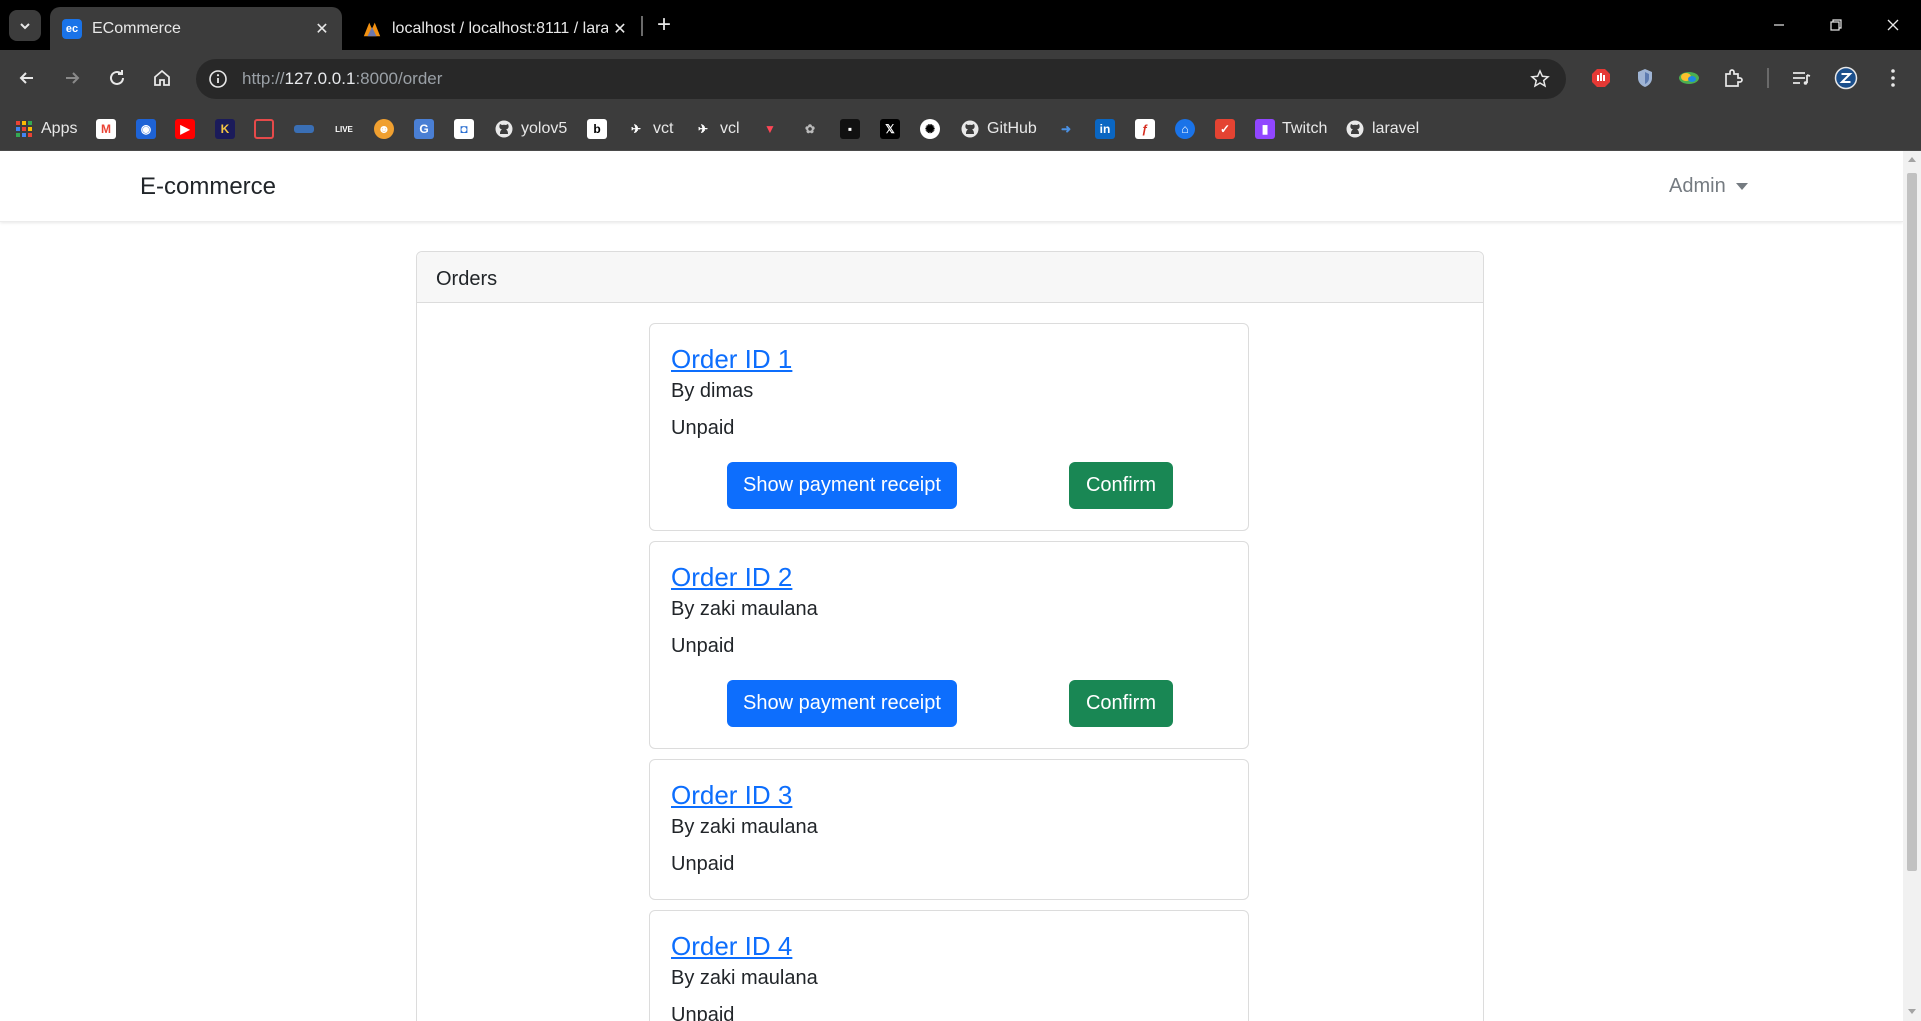  What do you see at coordinates (72, 28) in the screenshot?
I see `ec-logo-icon: ec` at bounding box center [72, 28].